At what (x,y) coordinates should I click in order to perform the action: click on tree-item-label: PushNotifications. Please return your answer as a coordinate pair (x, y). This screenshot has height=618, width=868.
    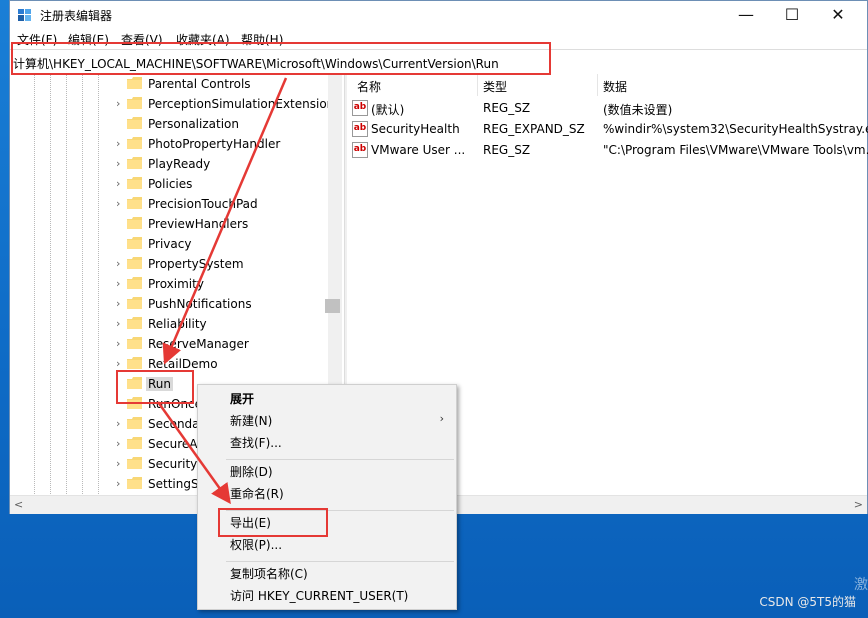
    Looking at the image, I should click on (200, 304).